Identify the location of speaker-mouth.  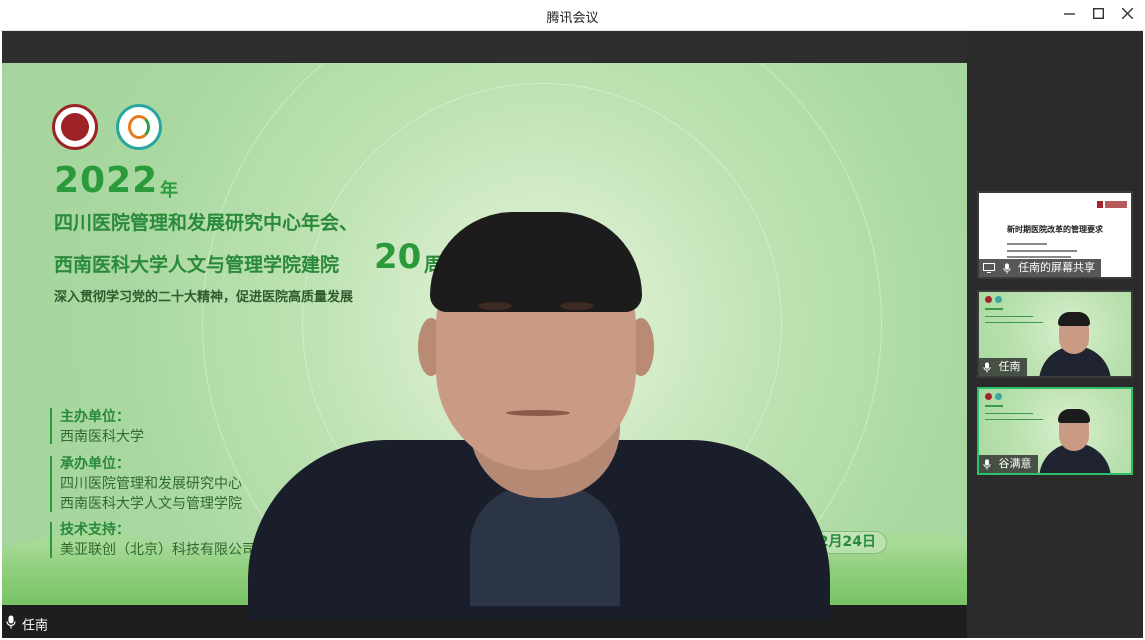
(538, 413).